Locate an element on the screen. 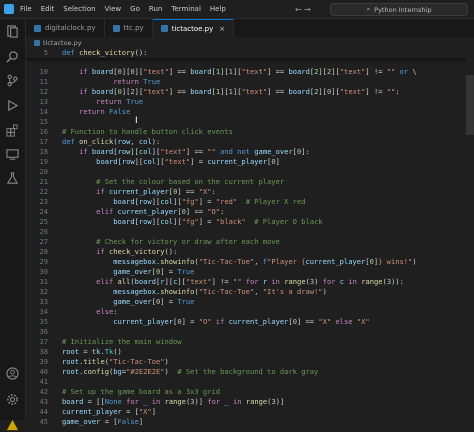 This screenshot has width=474, height=432. code-line: 34 else: is located at coordinates (246, 312).